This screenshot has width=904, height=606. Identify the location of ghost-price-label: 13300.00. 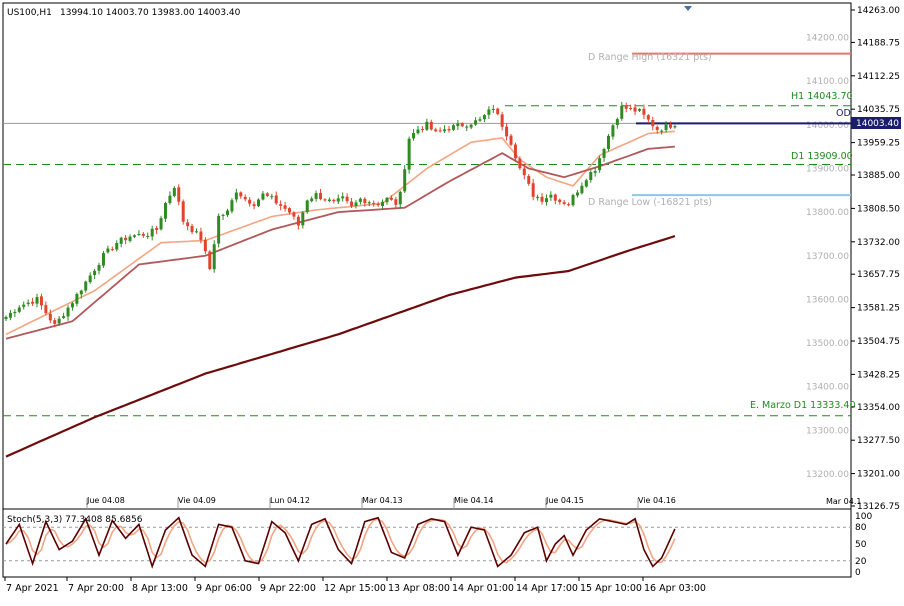
(827, 431).